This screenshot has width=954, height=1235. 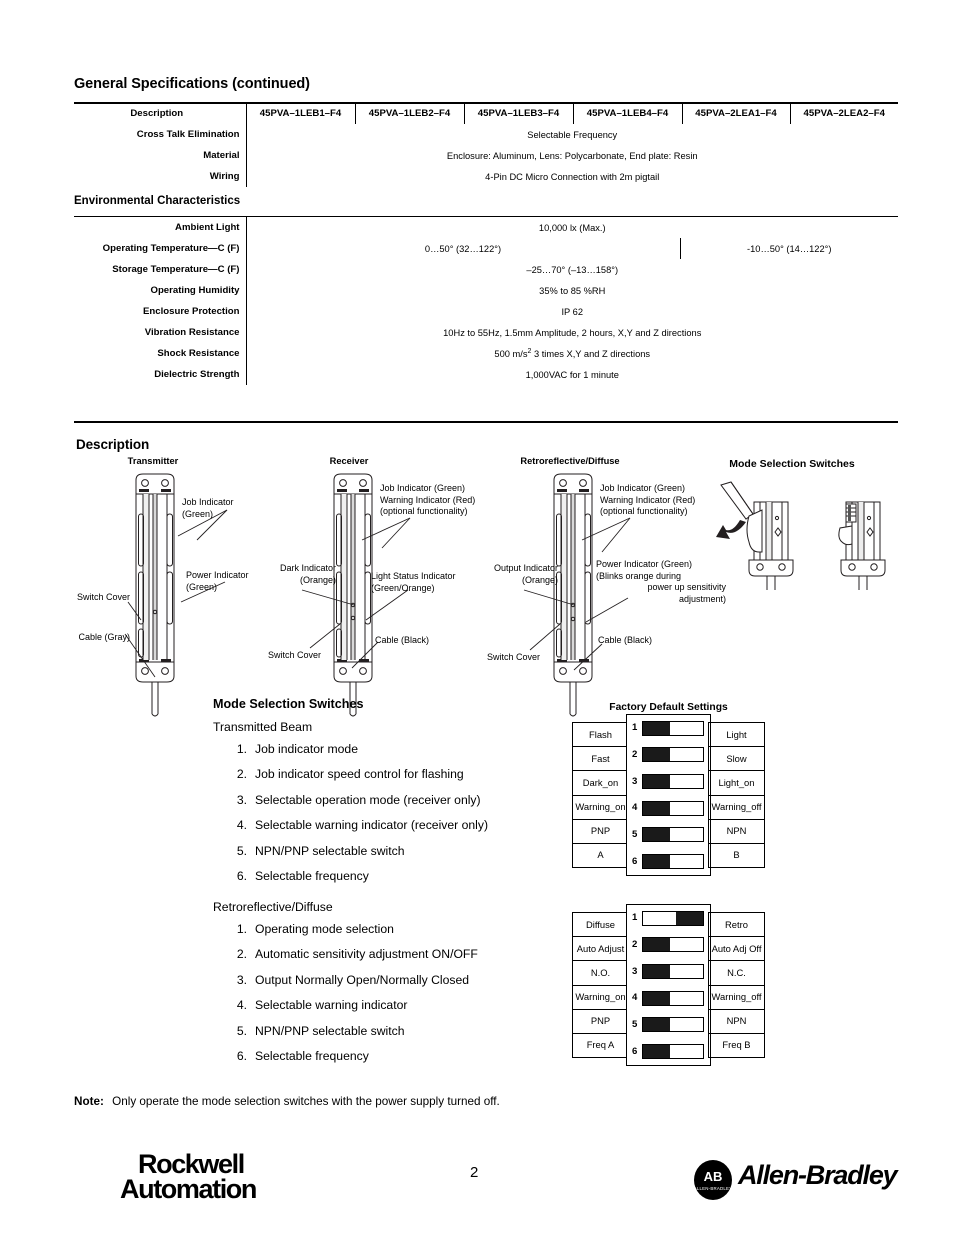 I want to click on dip-right-label: Light, so click(x=736, y=735).